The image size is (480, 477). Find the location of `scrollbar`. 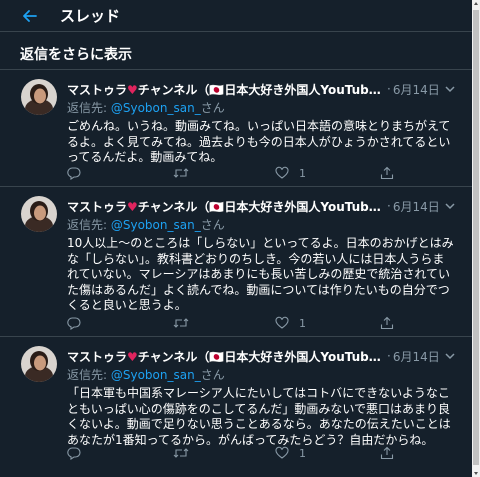

scrollbar is located at coordinates (476, 238).